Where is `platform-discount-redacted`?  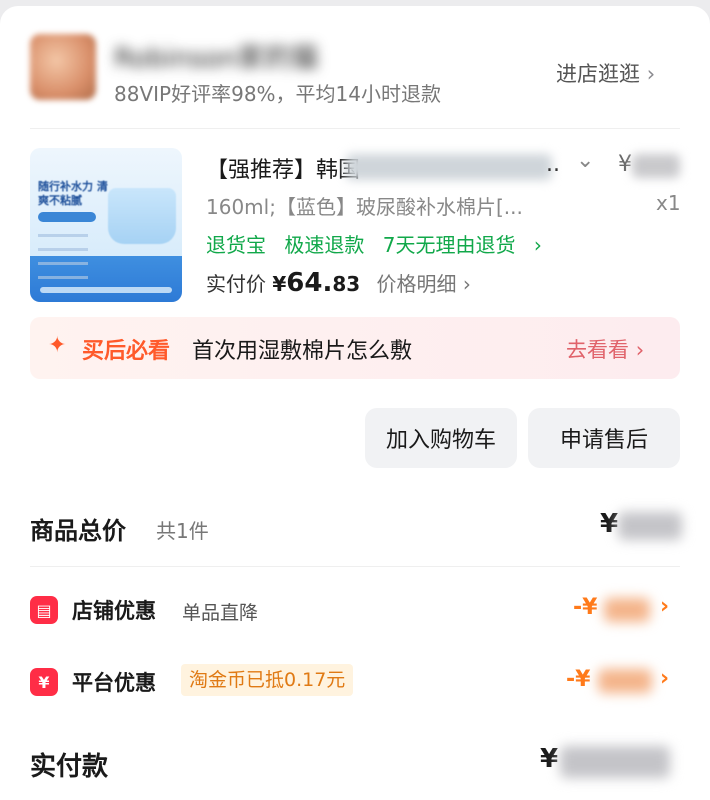
platform-discount-redacted is located at coordinates (625, 681).